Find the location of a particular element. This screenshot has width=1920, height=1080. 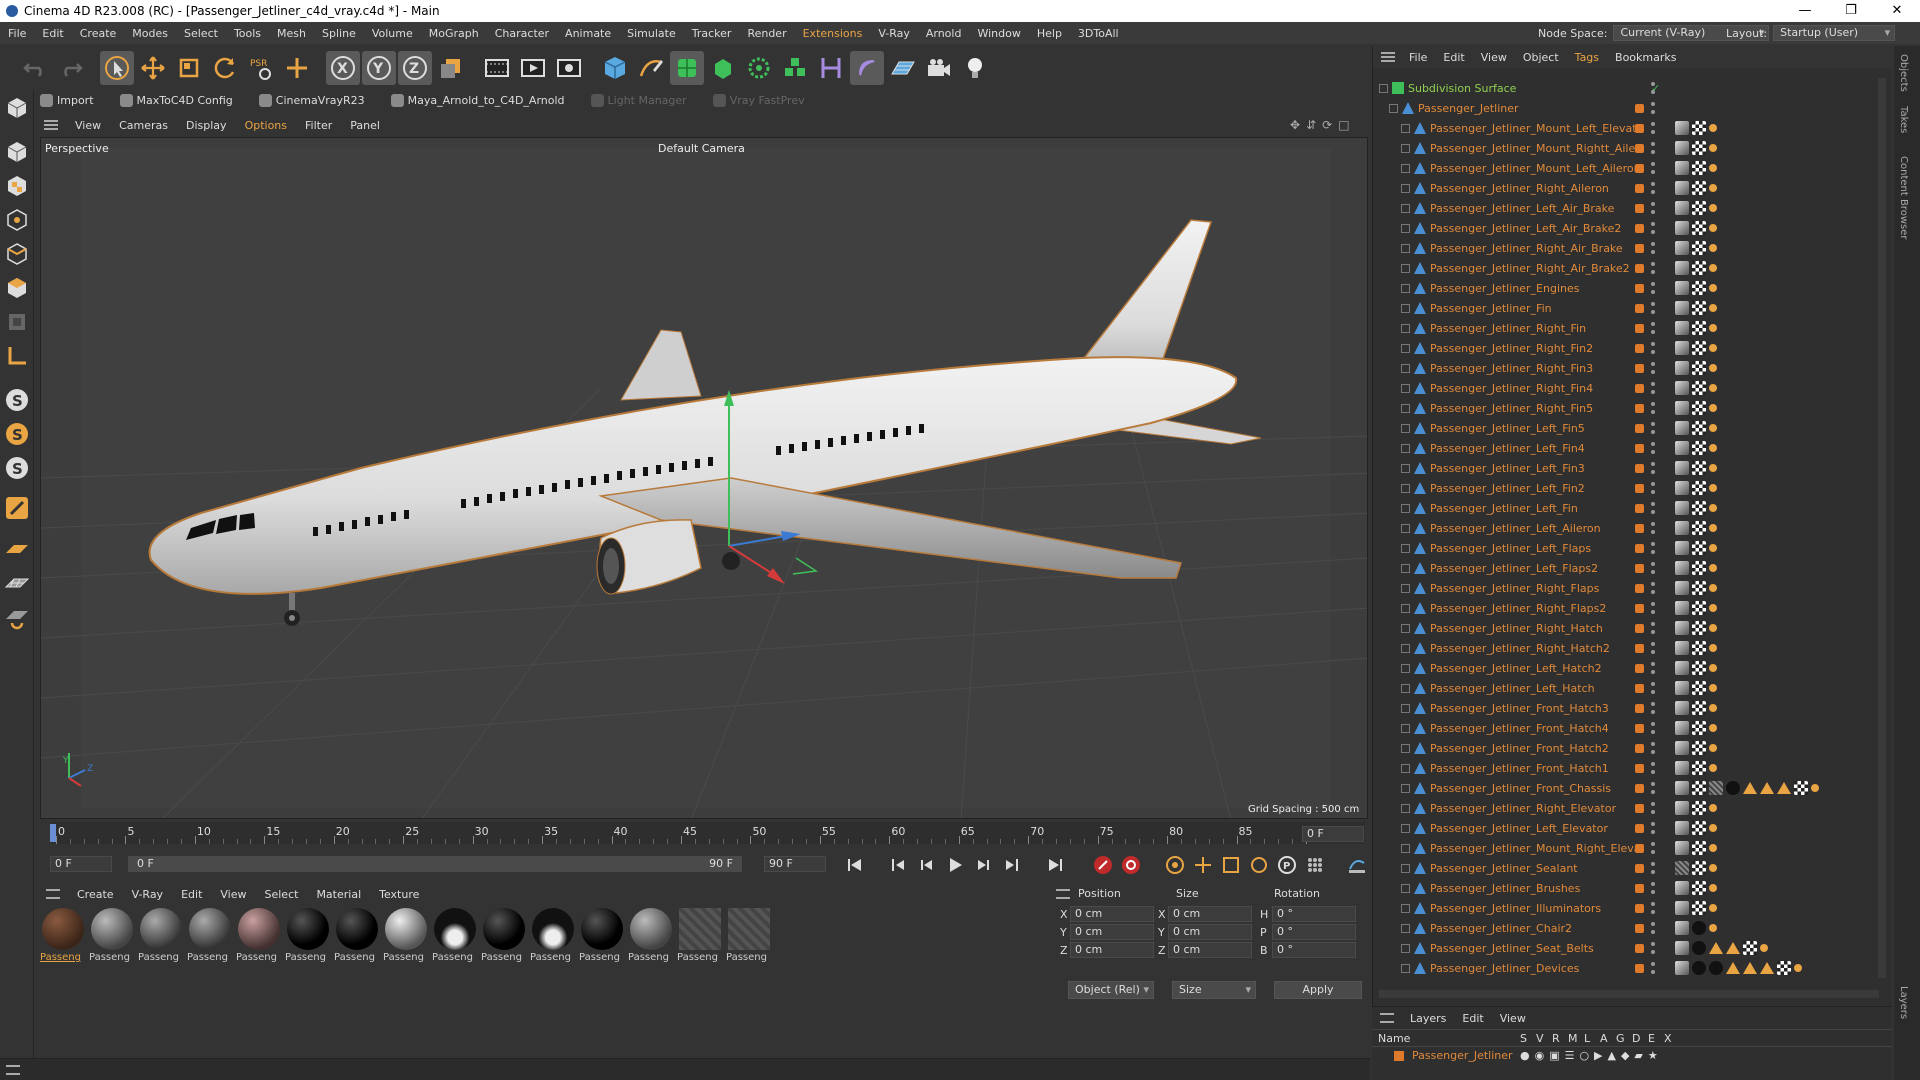

object-row: Passenger_Jetliner_Left_Fin is located at coordinates (1628, 508).